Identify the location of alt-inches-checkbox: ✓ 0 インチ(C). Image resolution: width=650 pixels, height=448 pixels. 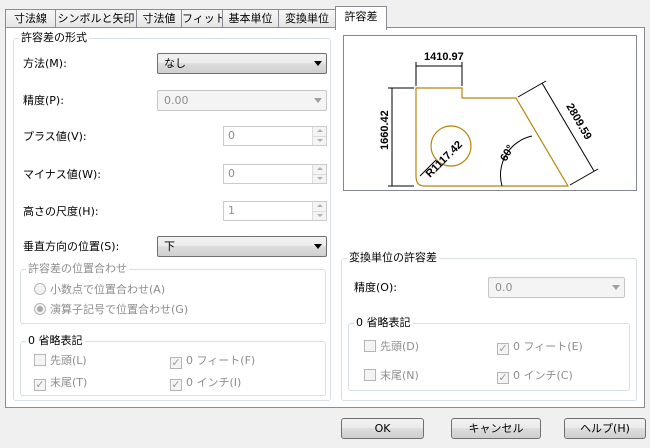
(535, 376).